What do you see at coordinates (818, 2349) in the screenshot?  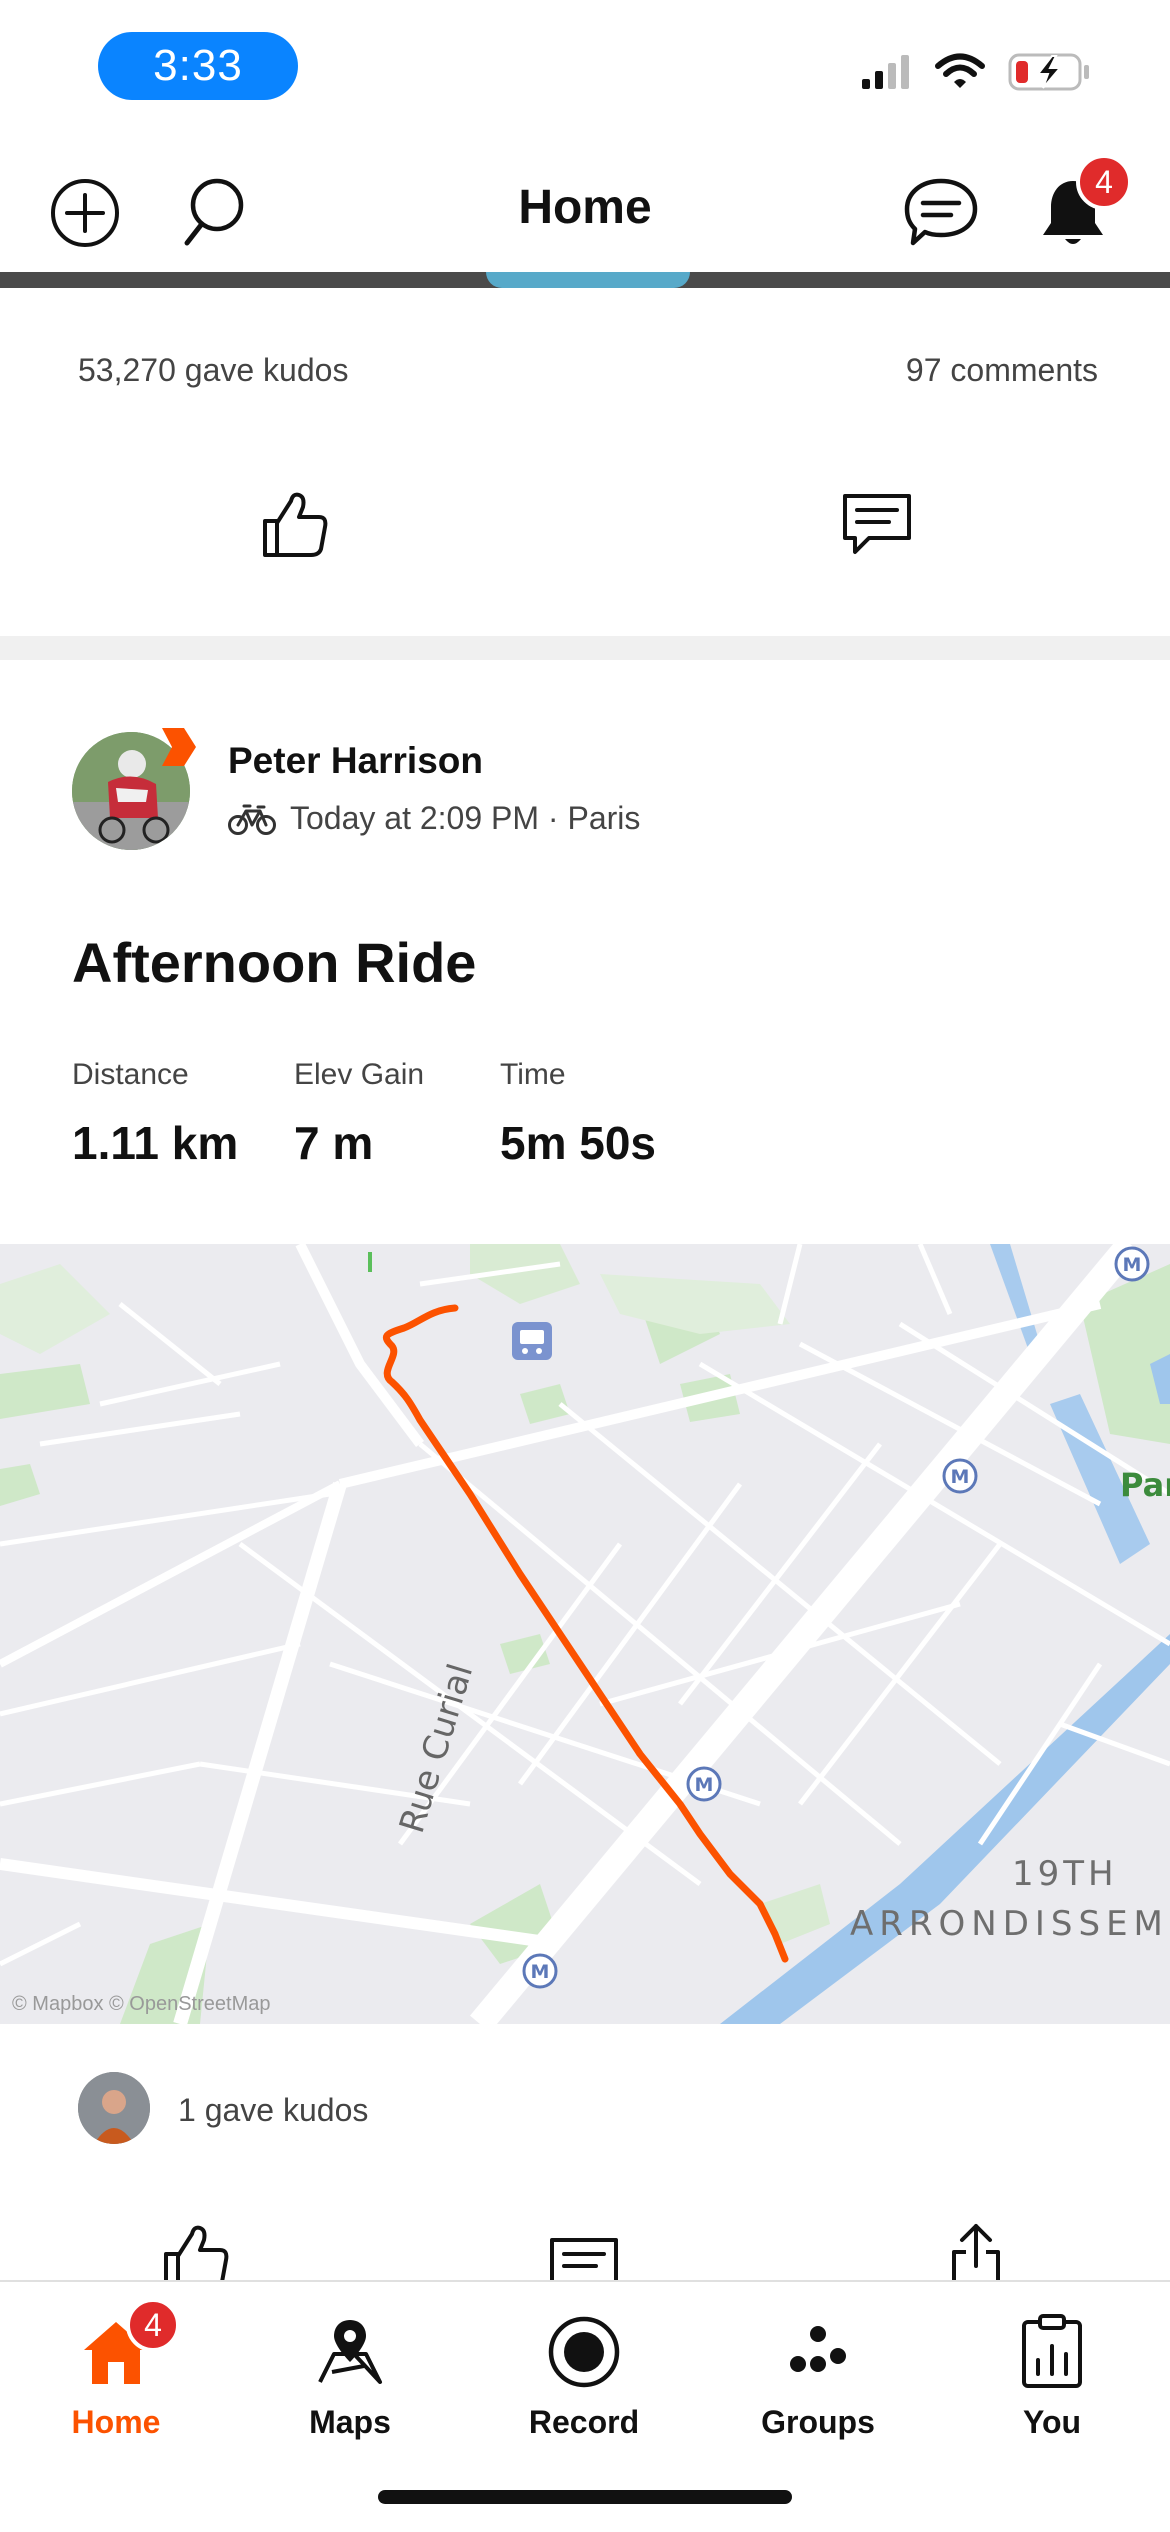 I see `groups-icon` at bounding box center [818, 2349].